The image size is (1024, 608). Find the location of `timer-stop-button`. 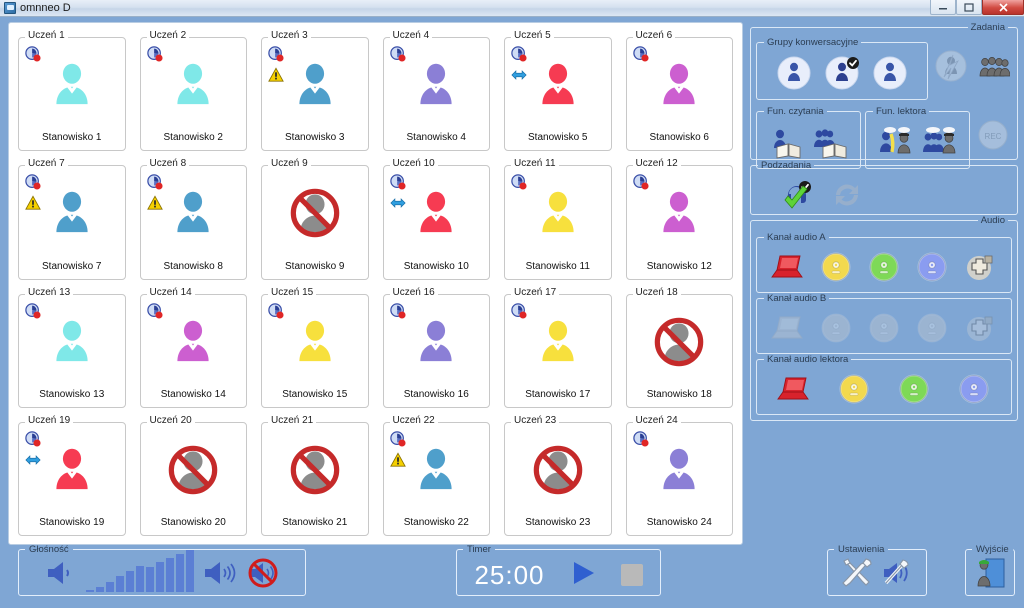

timer-stop-button is located at coordinates (631, 575).